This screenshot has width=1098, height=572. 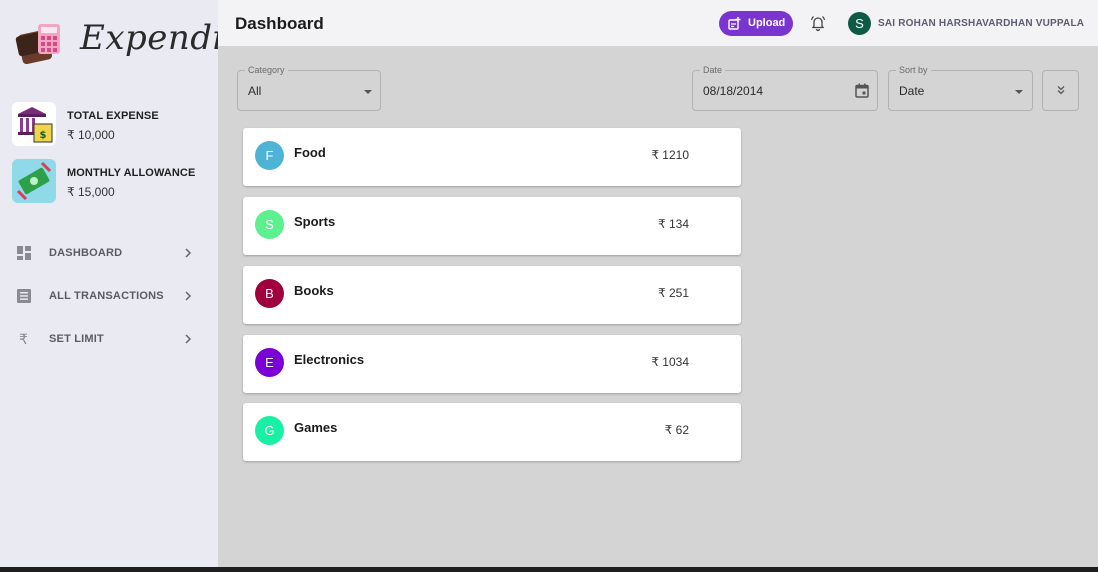 What do you see at coordinates (269, 155) in the screenshot?
I see `category-avatar: F` at bounding box center [269, 155].